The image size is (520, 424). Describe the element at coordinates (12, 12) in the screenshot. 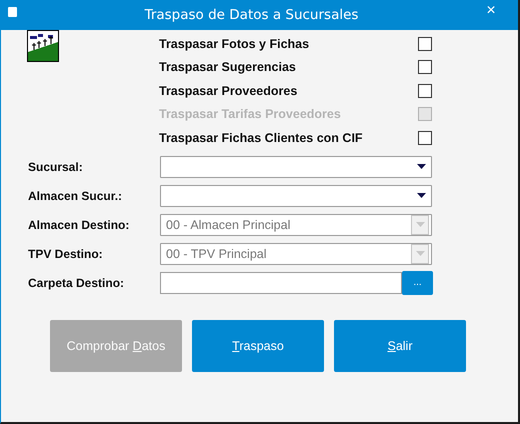

I see `app-icon` at that location.